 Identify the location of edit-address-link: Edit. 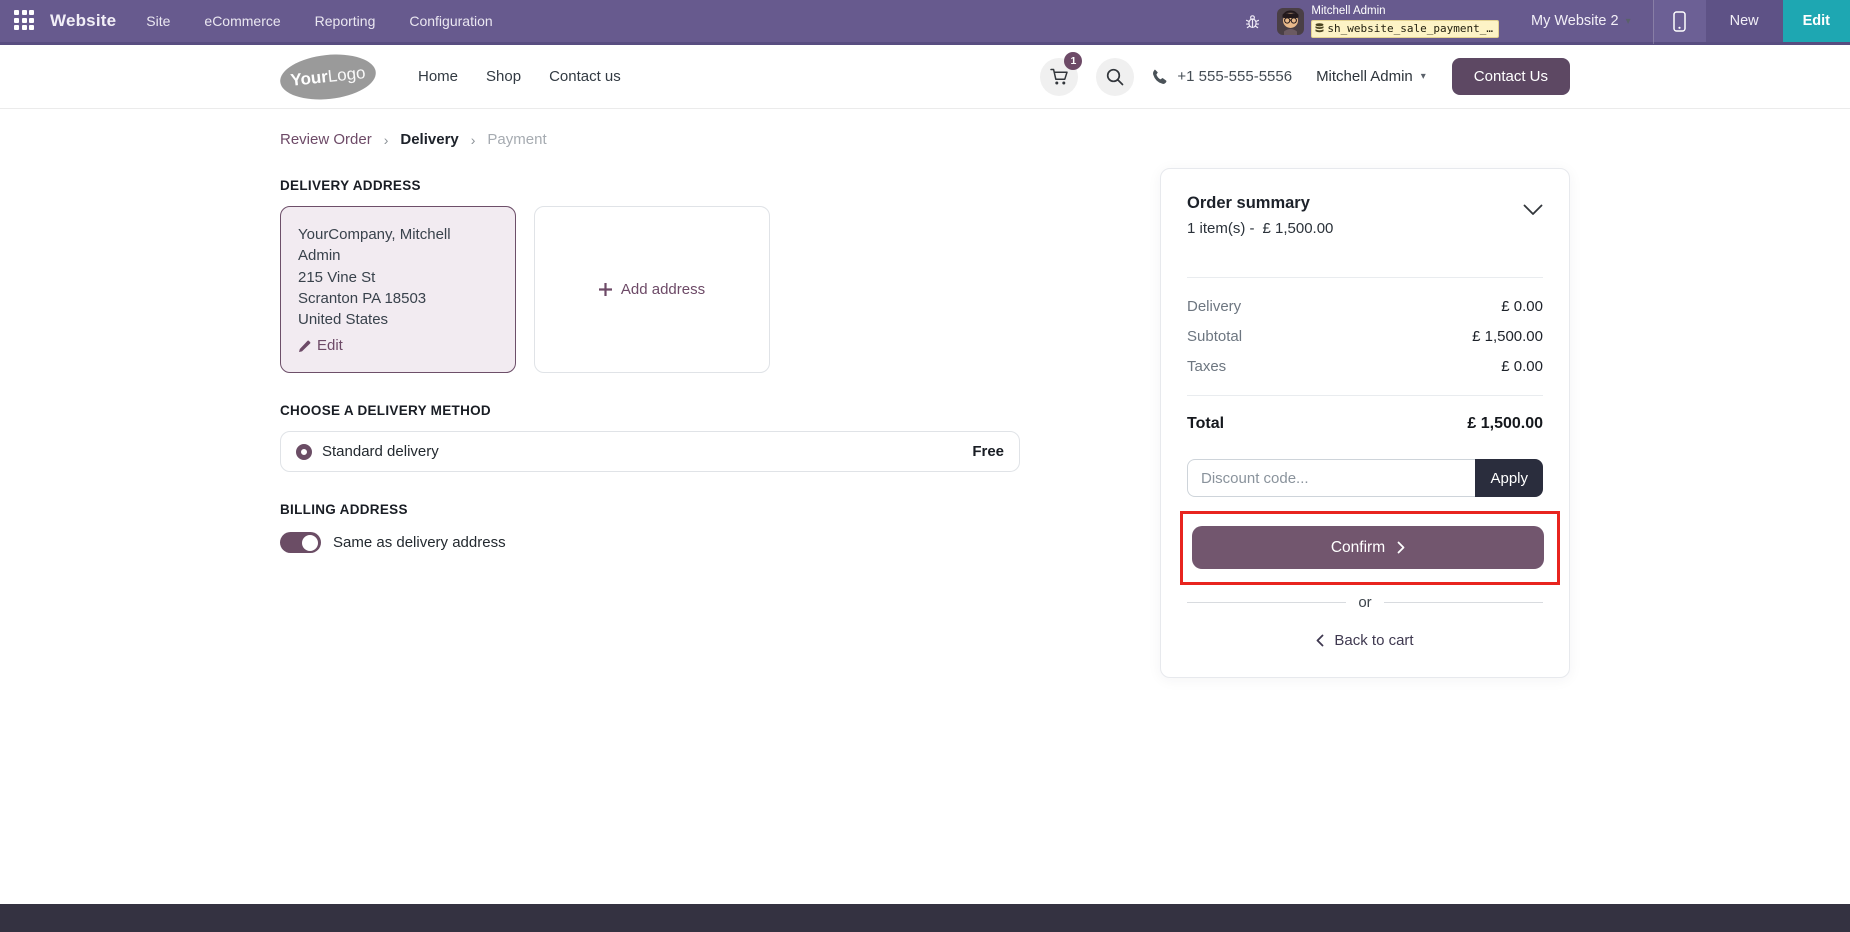
(398, 345).